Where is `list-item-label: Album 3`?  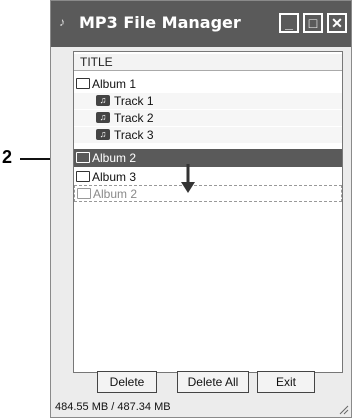 list-item-label: Album 3 is located at coordinates (114, 177).